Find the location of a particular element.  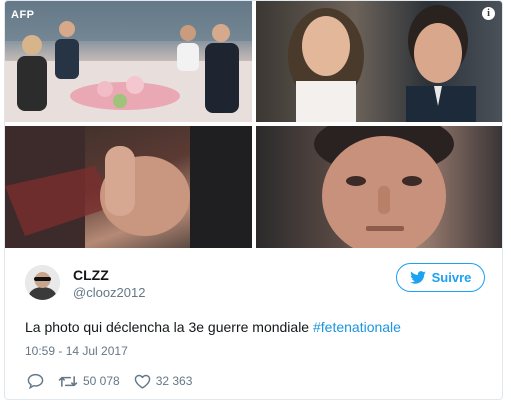

author-handle: @clooz2012 is located at coordinates (109, 292).